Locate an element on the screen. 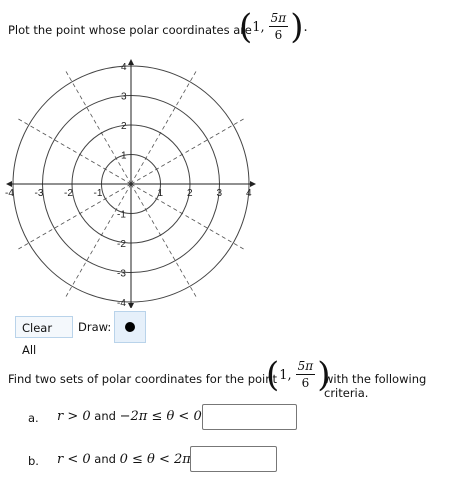 The width and height of the screenshot is (474, 482). question1-coordinates: ( 1, 5π 6 ) . is located at coordinates (273, 27).